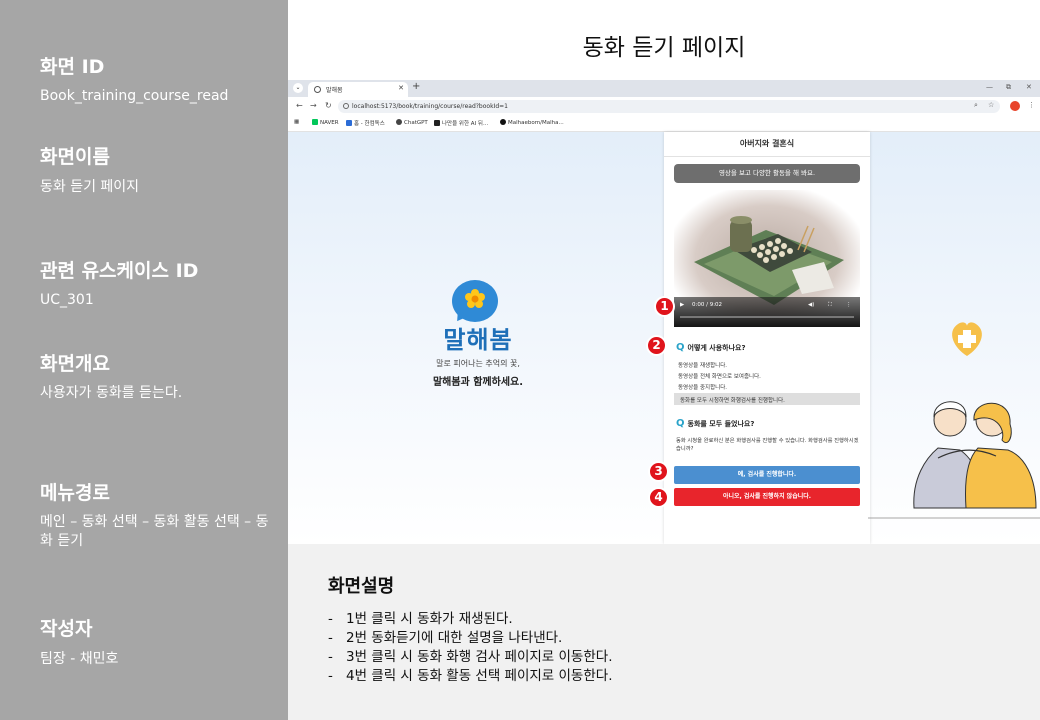 The image size is (1040, 720). Describe the element at coordinates (703, 366) in the screenshot. I see `usage-step-1: 동영상을 재생합니다.` at that location.